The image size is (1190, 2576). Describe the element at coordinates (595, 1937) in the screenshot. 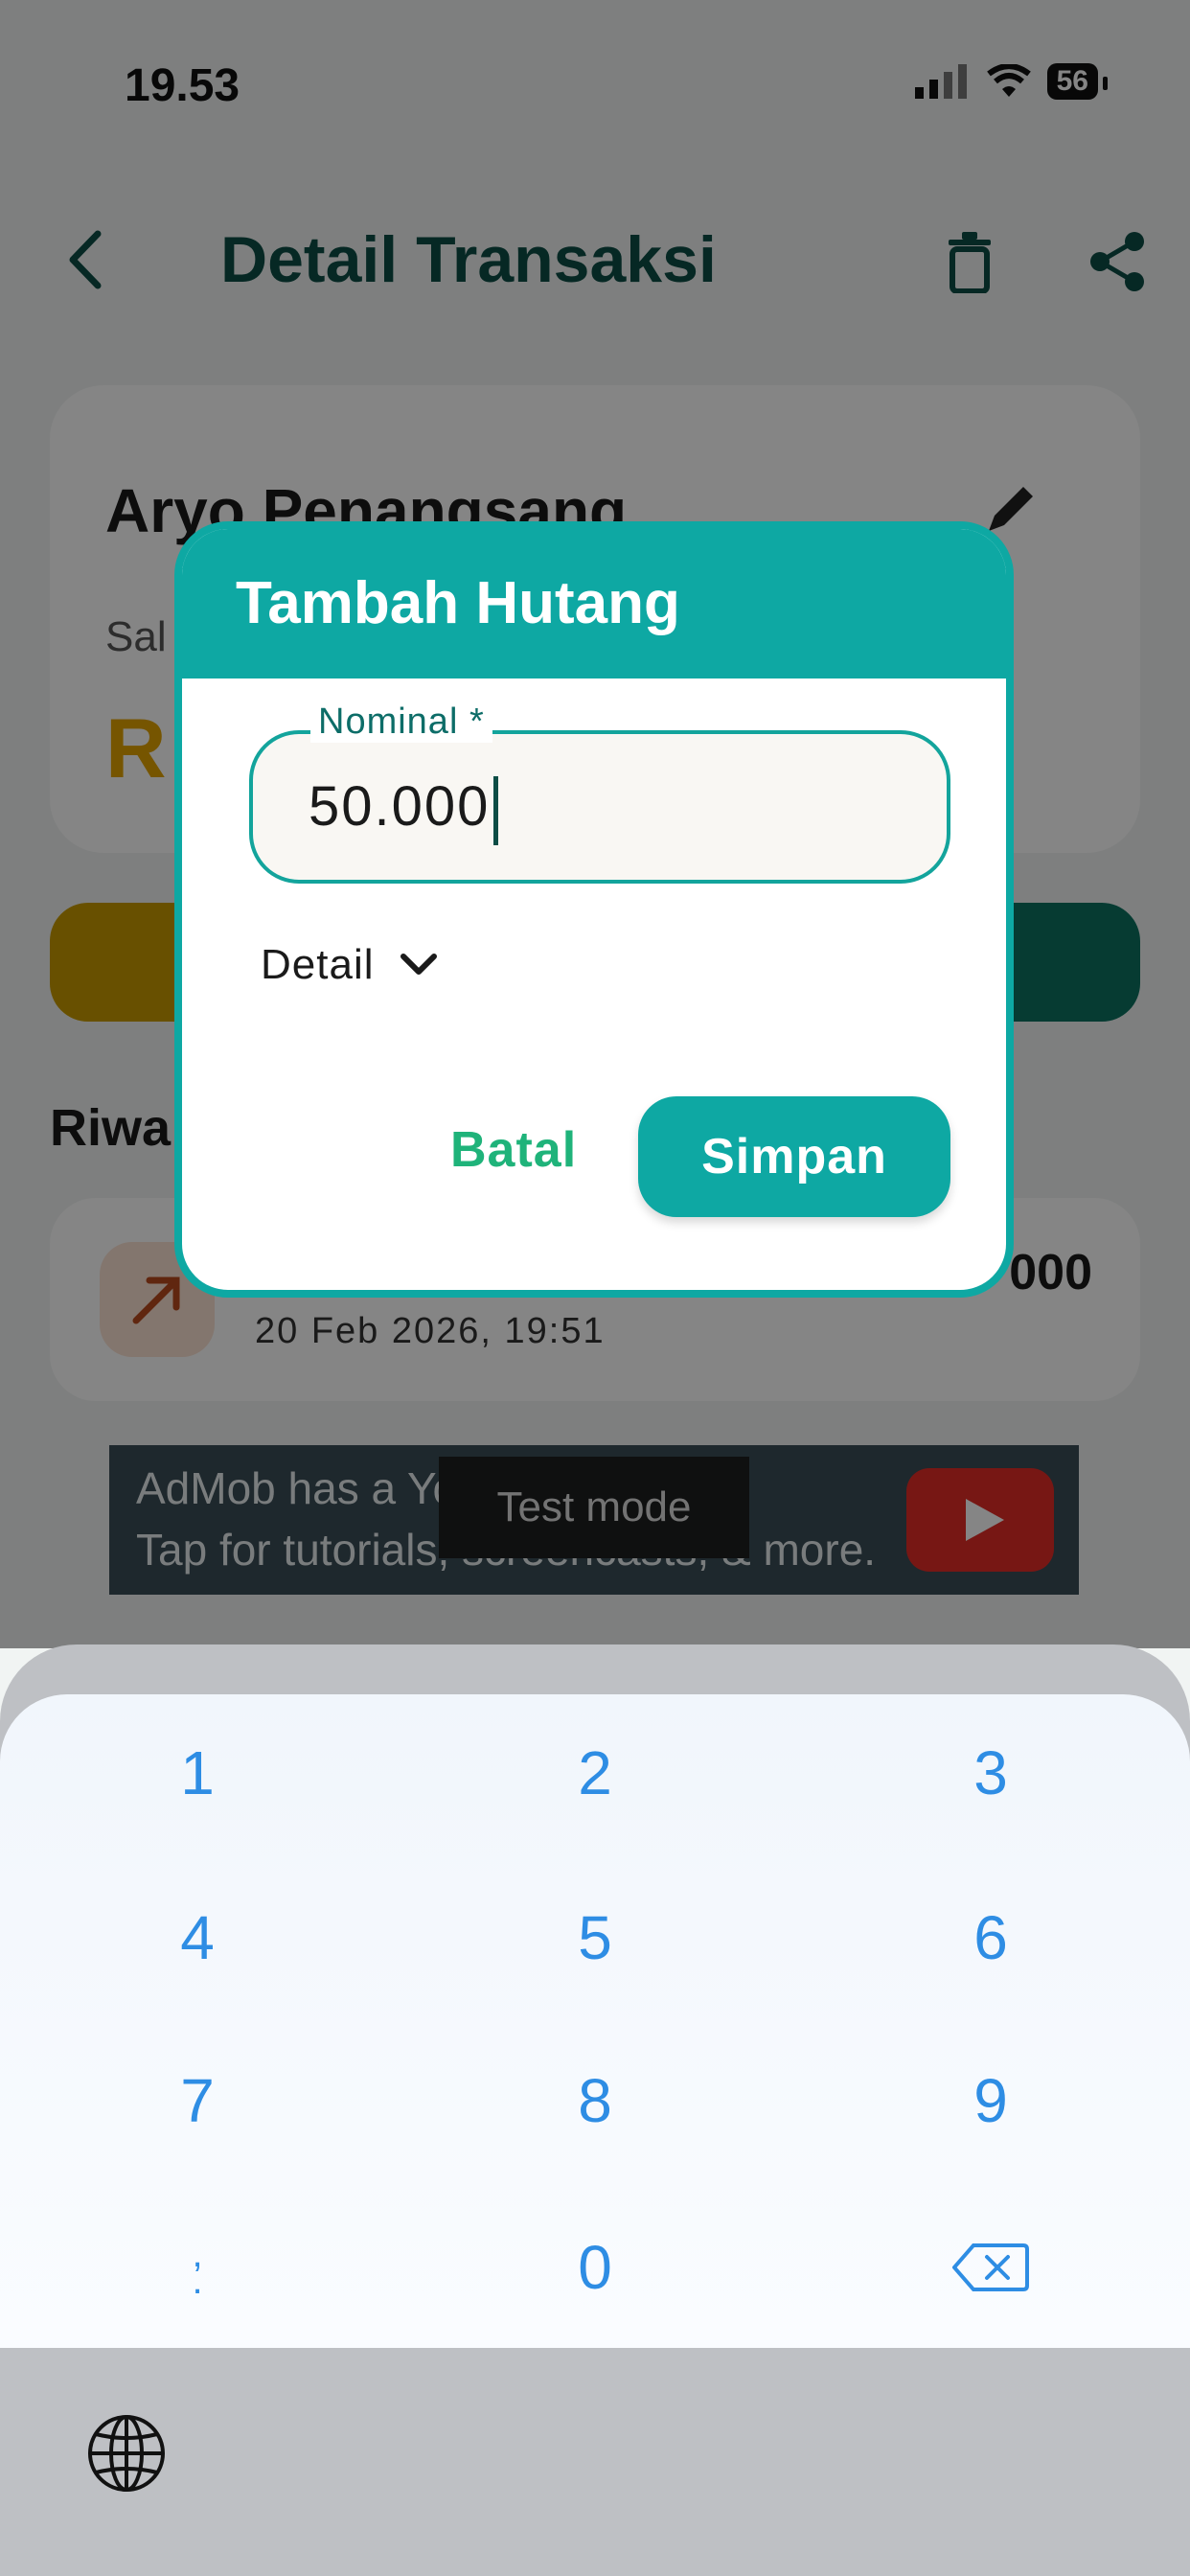

I see `key-5: 5` at that location.